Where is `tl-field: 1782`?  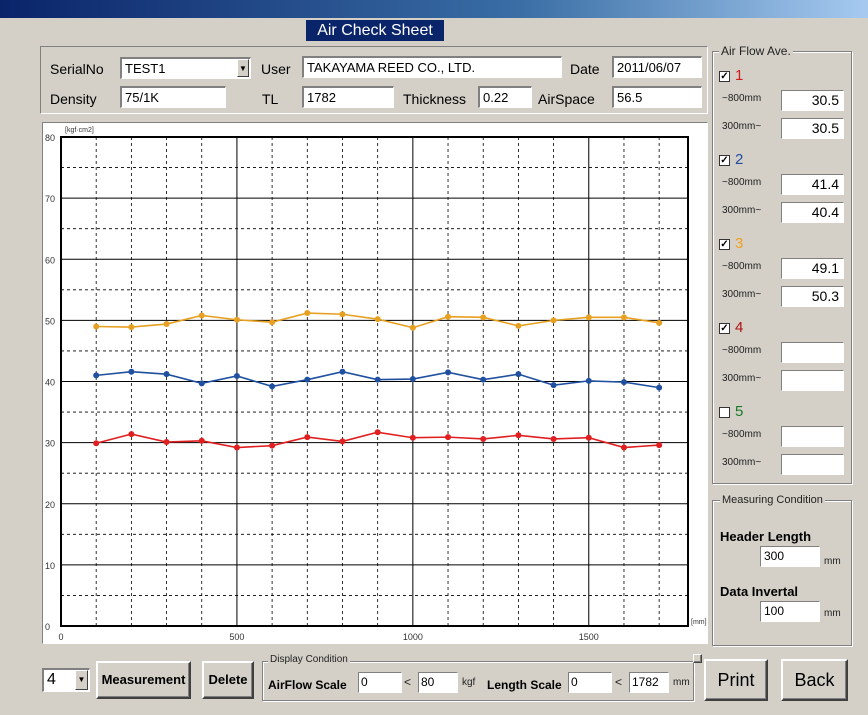 tl-field: 1782 is located at coordinates (348, 97).